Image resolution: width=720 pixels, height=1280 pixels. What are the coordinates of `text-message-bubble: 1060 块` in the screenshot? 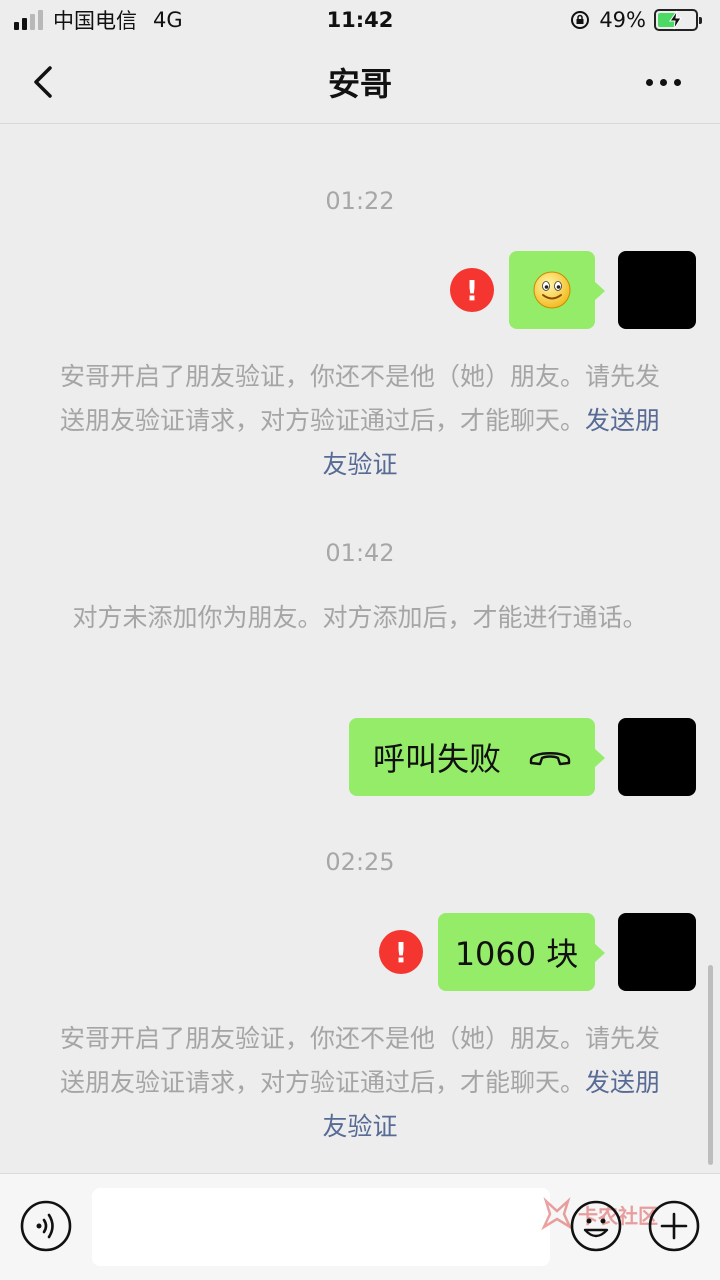 It's located at (521, 952).